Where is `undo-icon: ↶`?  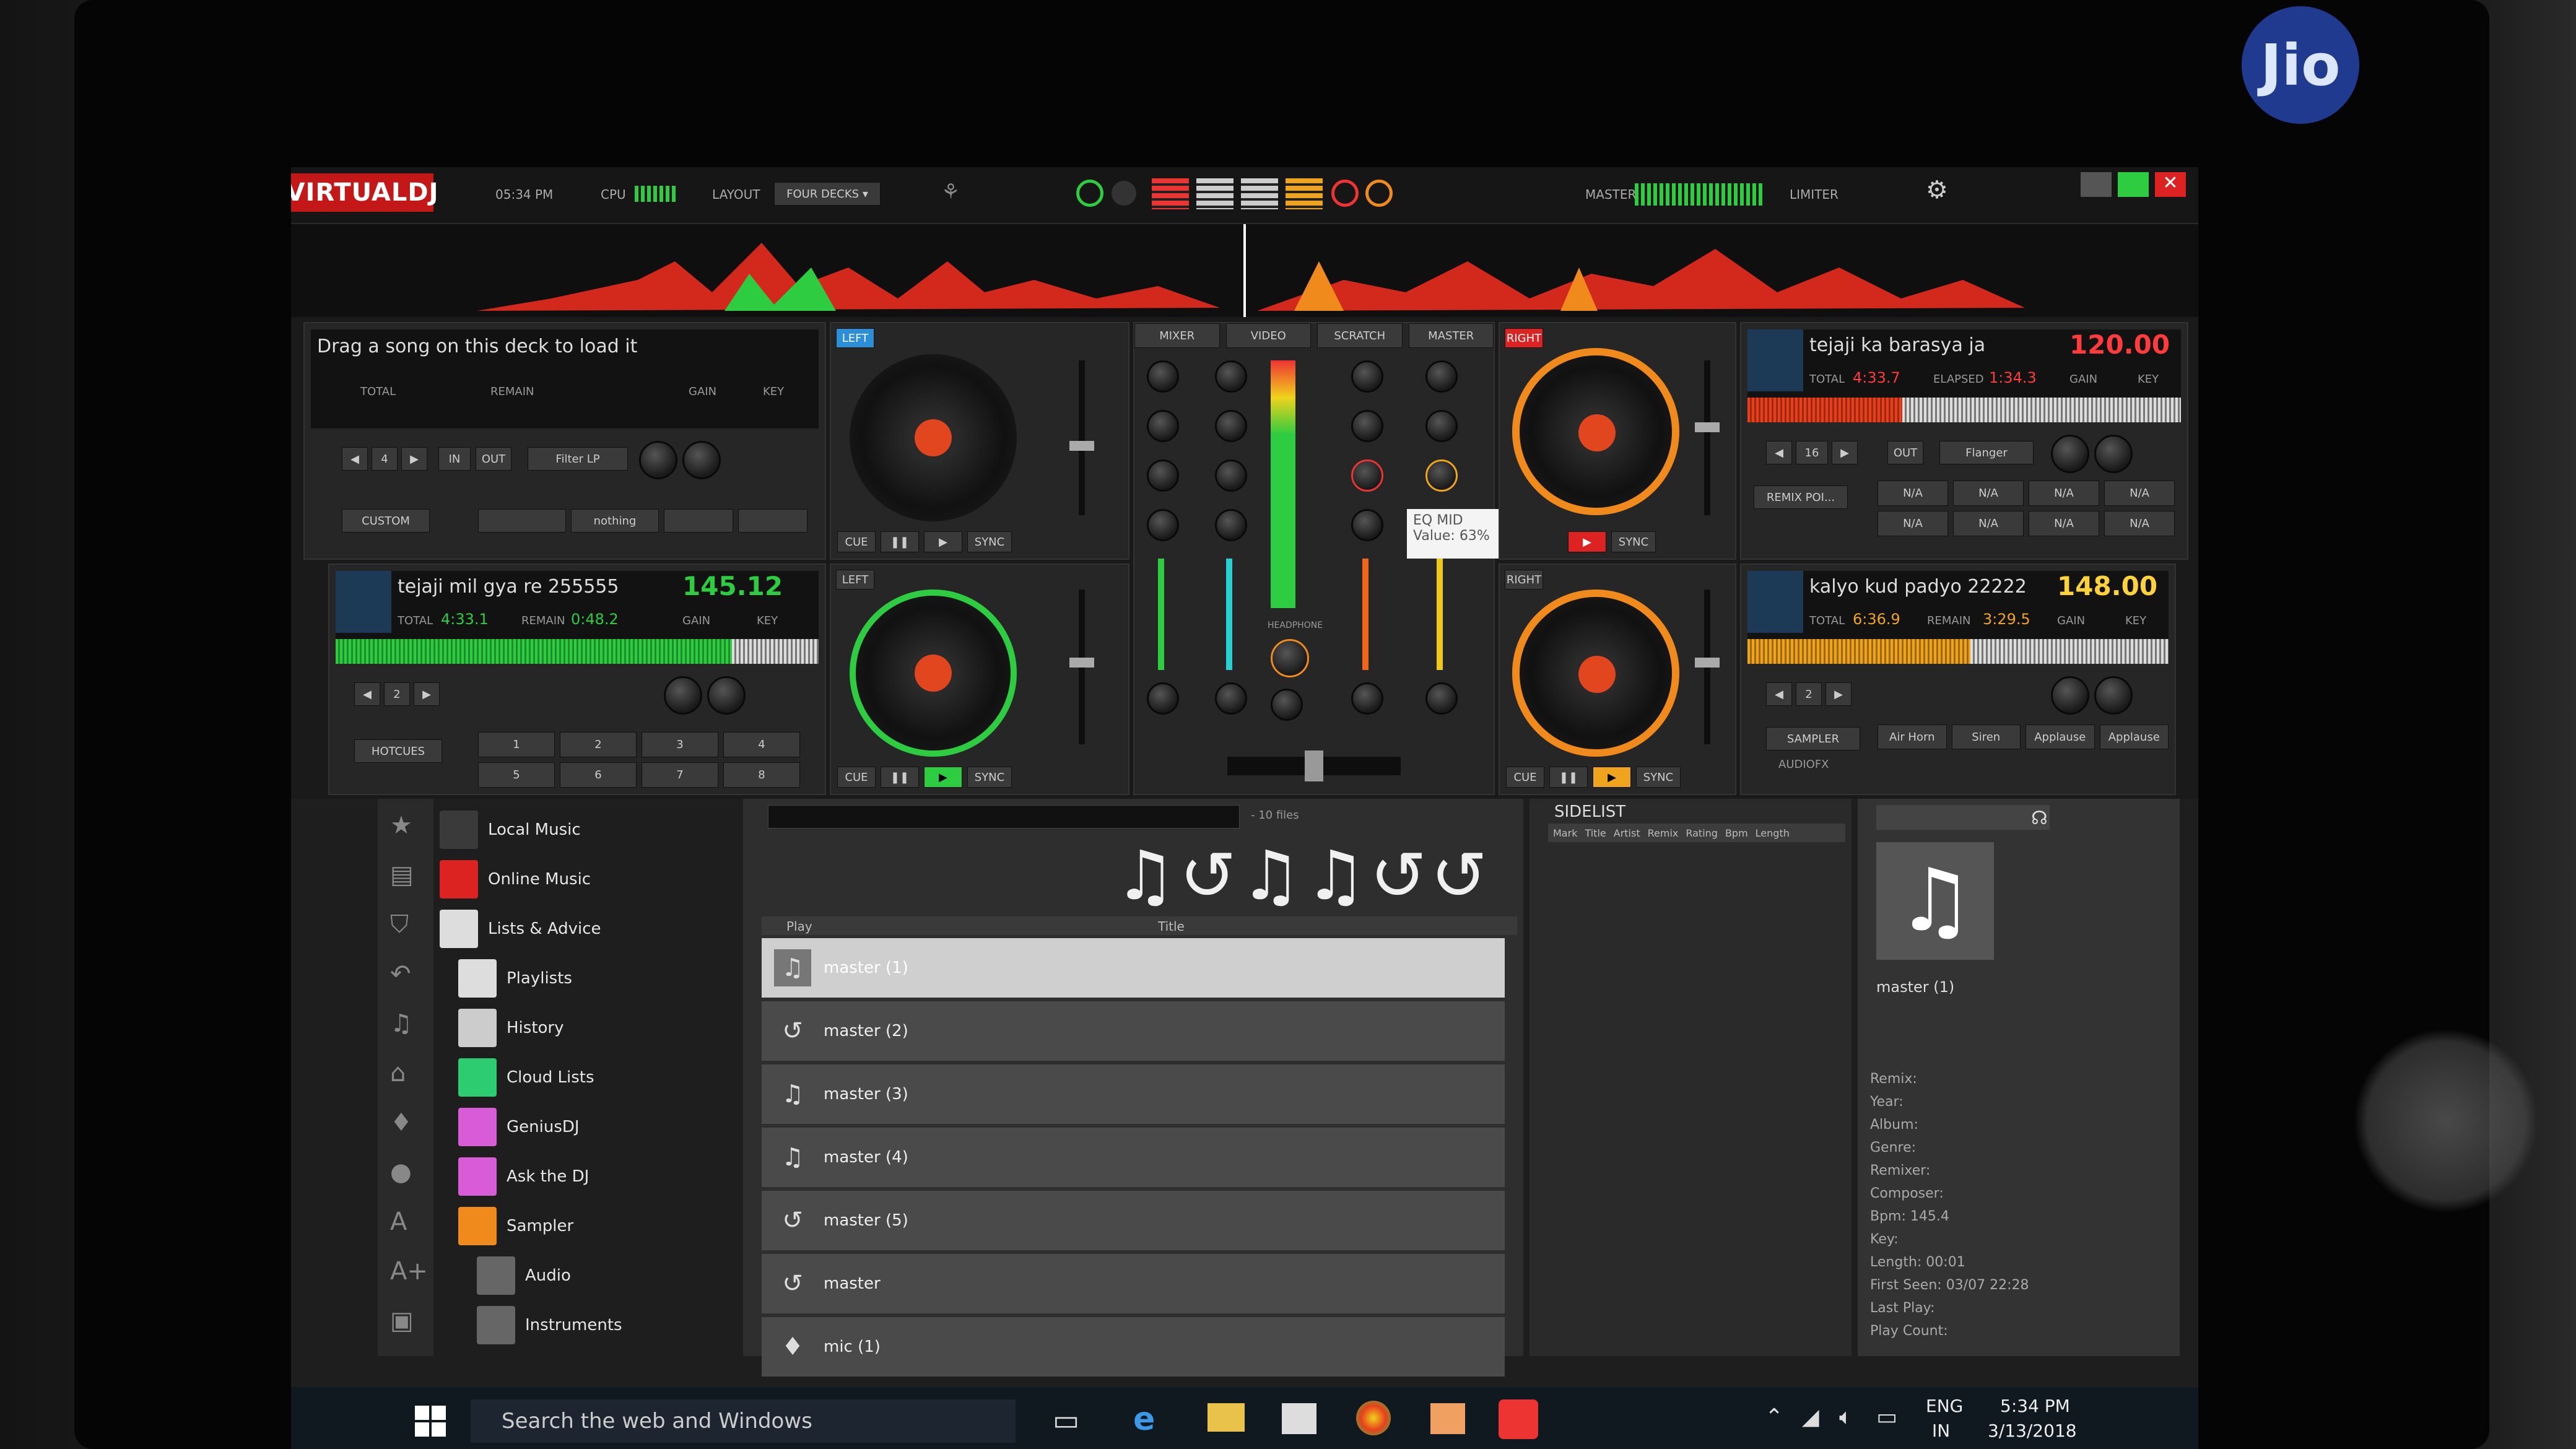 undo-icon: ↶ is located at coordinates (400, 974).